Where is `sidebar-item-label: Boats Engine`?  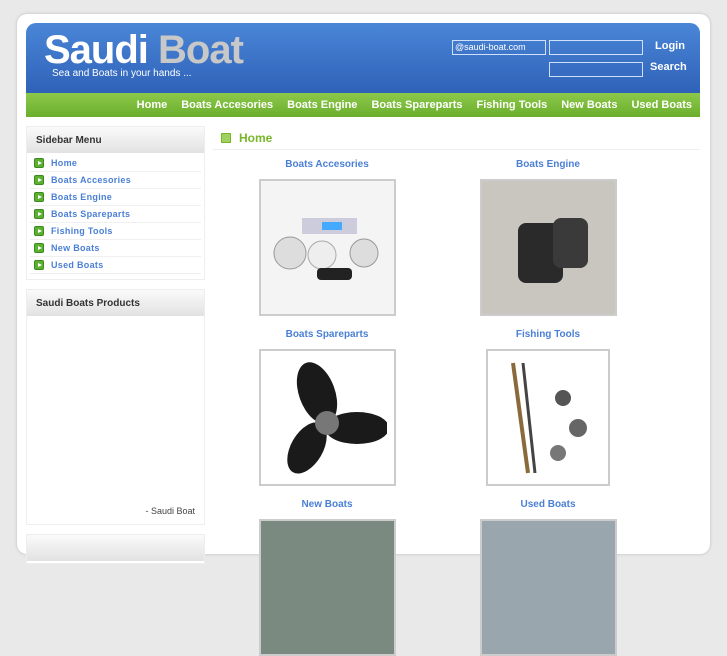 sidebar-item-label: Boats Engine is located at coordinates (82, 197).